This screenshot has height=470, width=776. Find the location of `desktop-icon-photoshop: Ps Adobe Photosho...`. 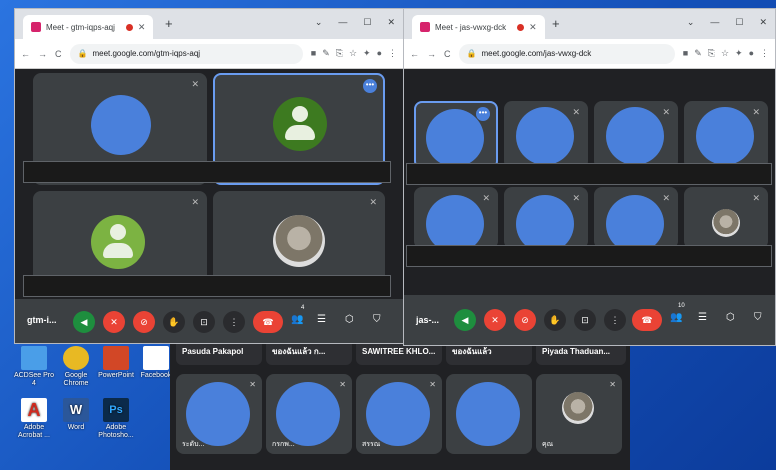

desktop-icon-photoshop: Ps Adobe Photosho... is located at coordinates (116, 419).